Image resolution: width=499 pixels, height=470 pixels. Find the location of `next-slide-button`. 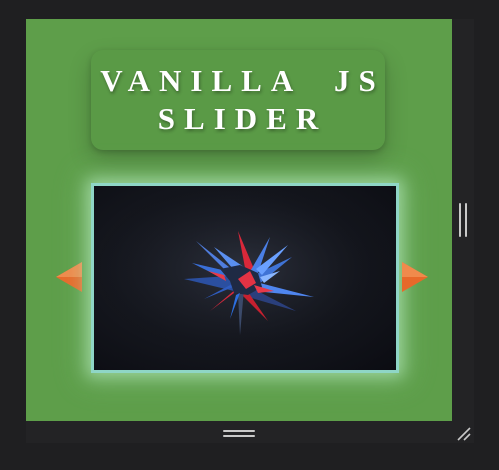

next-slide-button is located at coordinates (415, 277).